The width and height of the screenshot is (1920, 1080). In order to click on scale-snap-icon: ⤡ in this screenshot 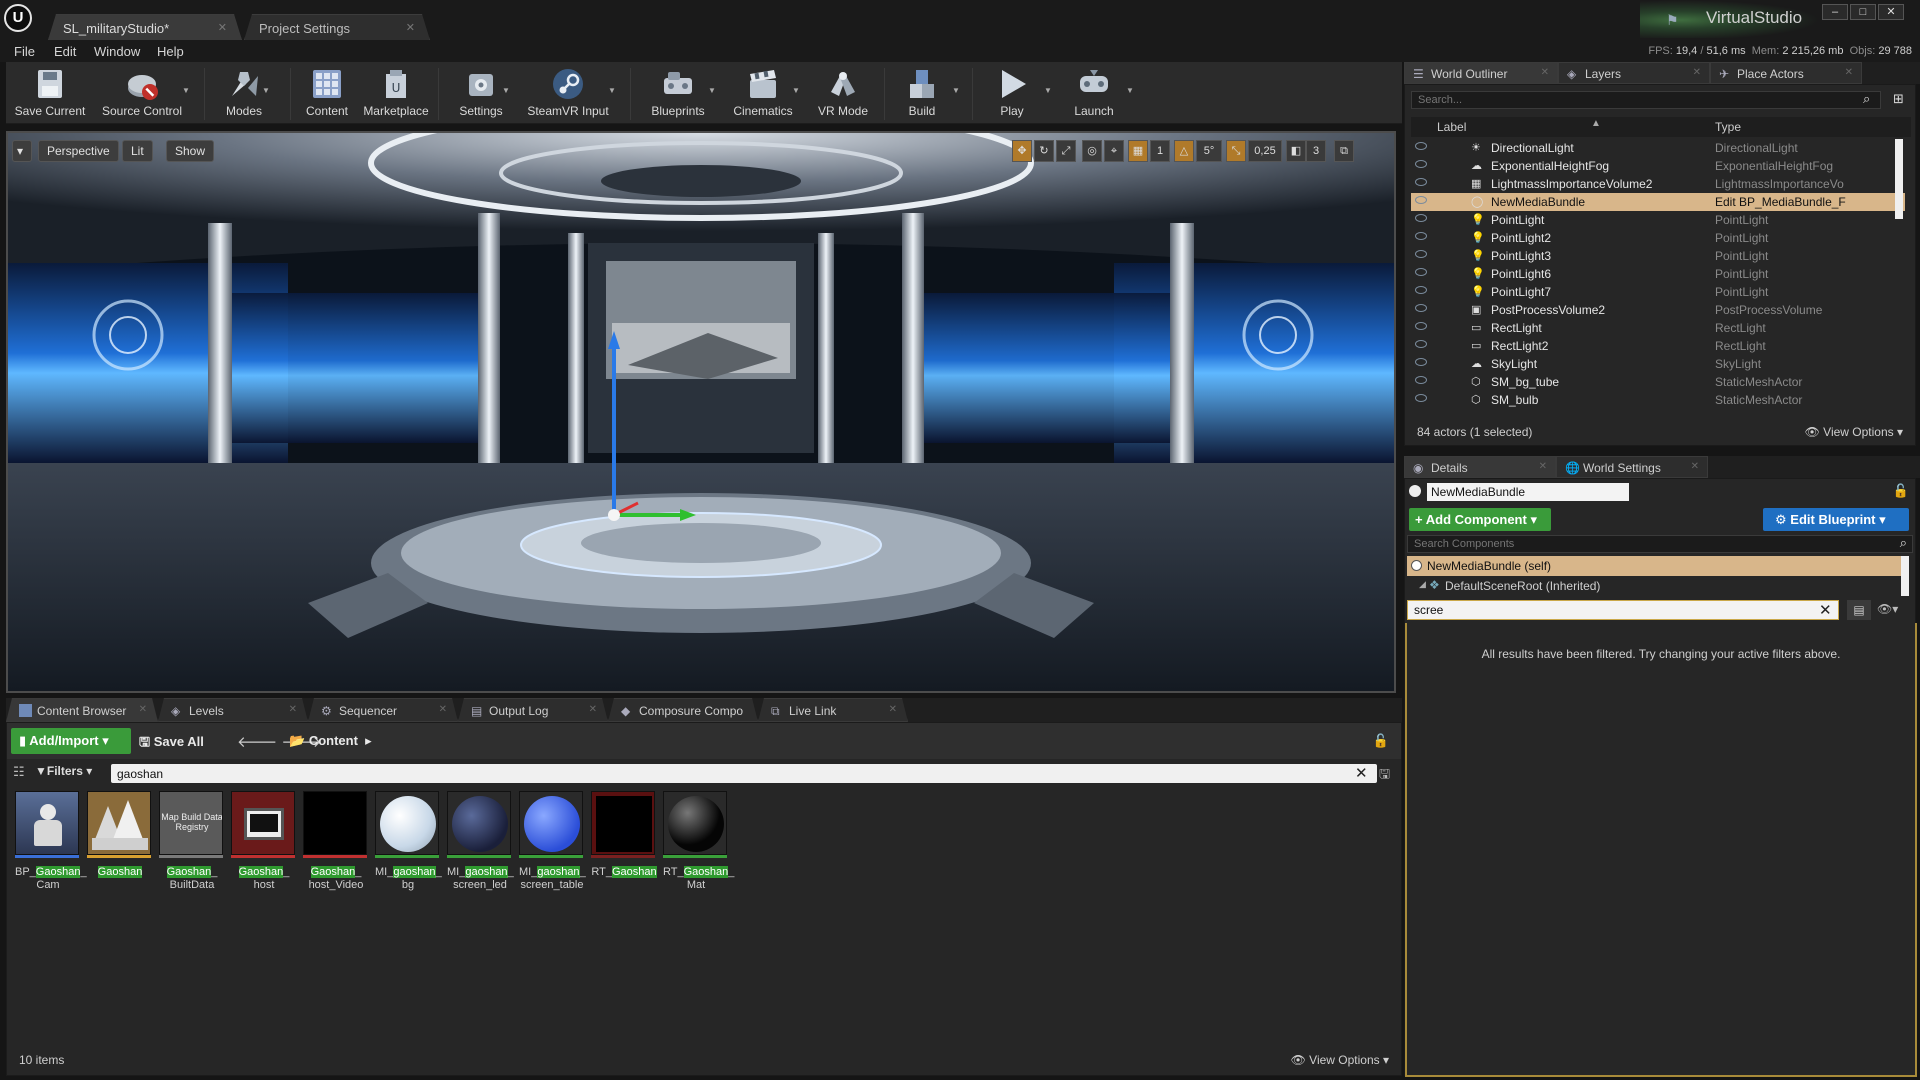, I will do `click(1236, 151)`.